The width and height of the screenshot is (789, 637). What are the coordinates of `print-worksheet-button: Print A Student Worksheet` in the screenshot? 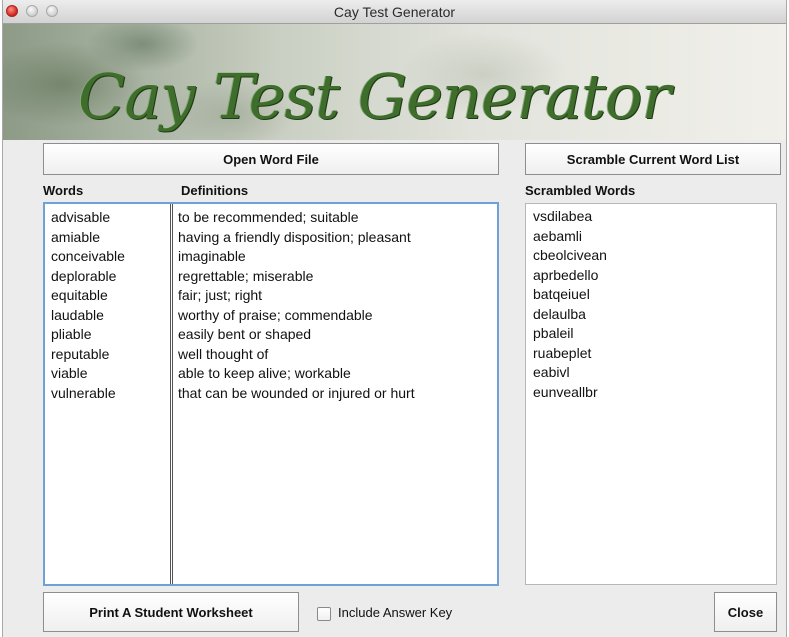 It's located at (171, 612).